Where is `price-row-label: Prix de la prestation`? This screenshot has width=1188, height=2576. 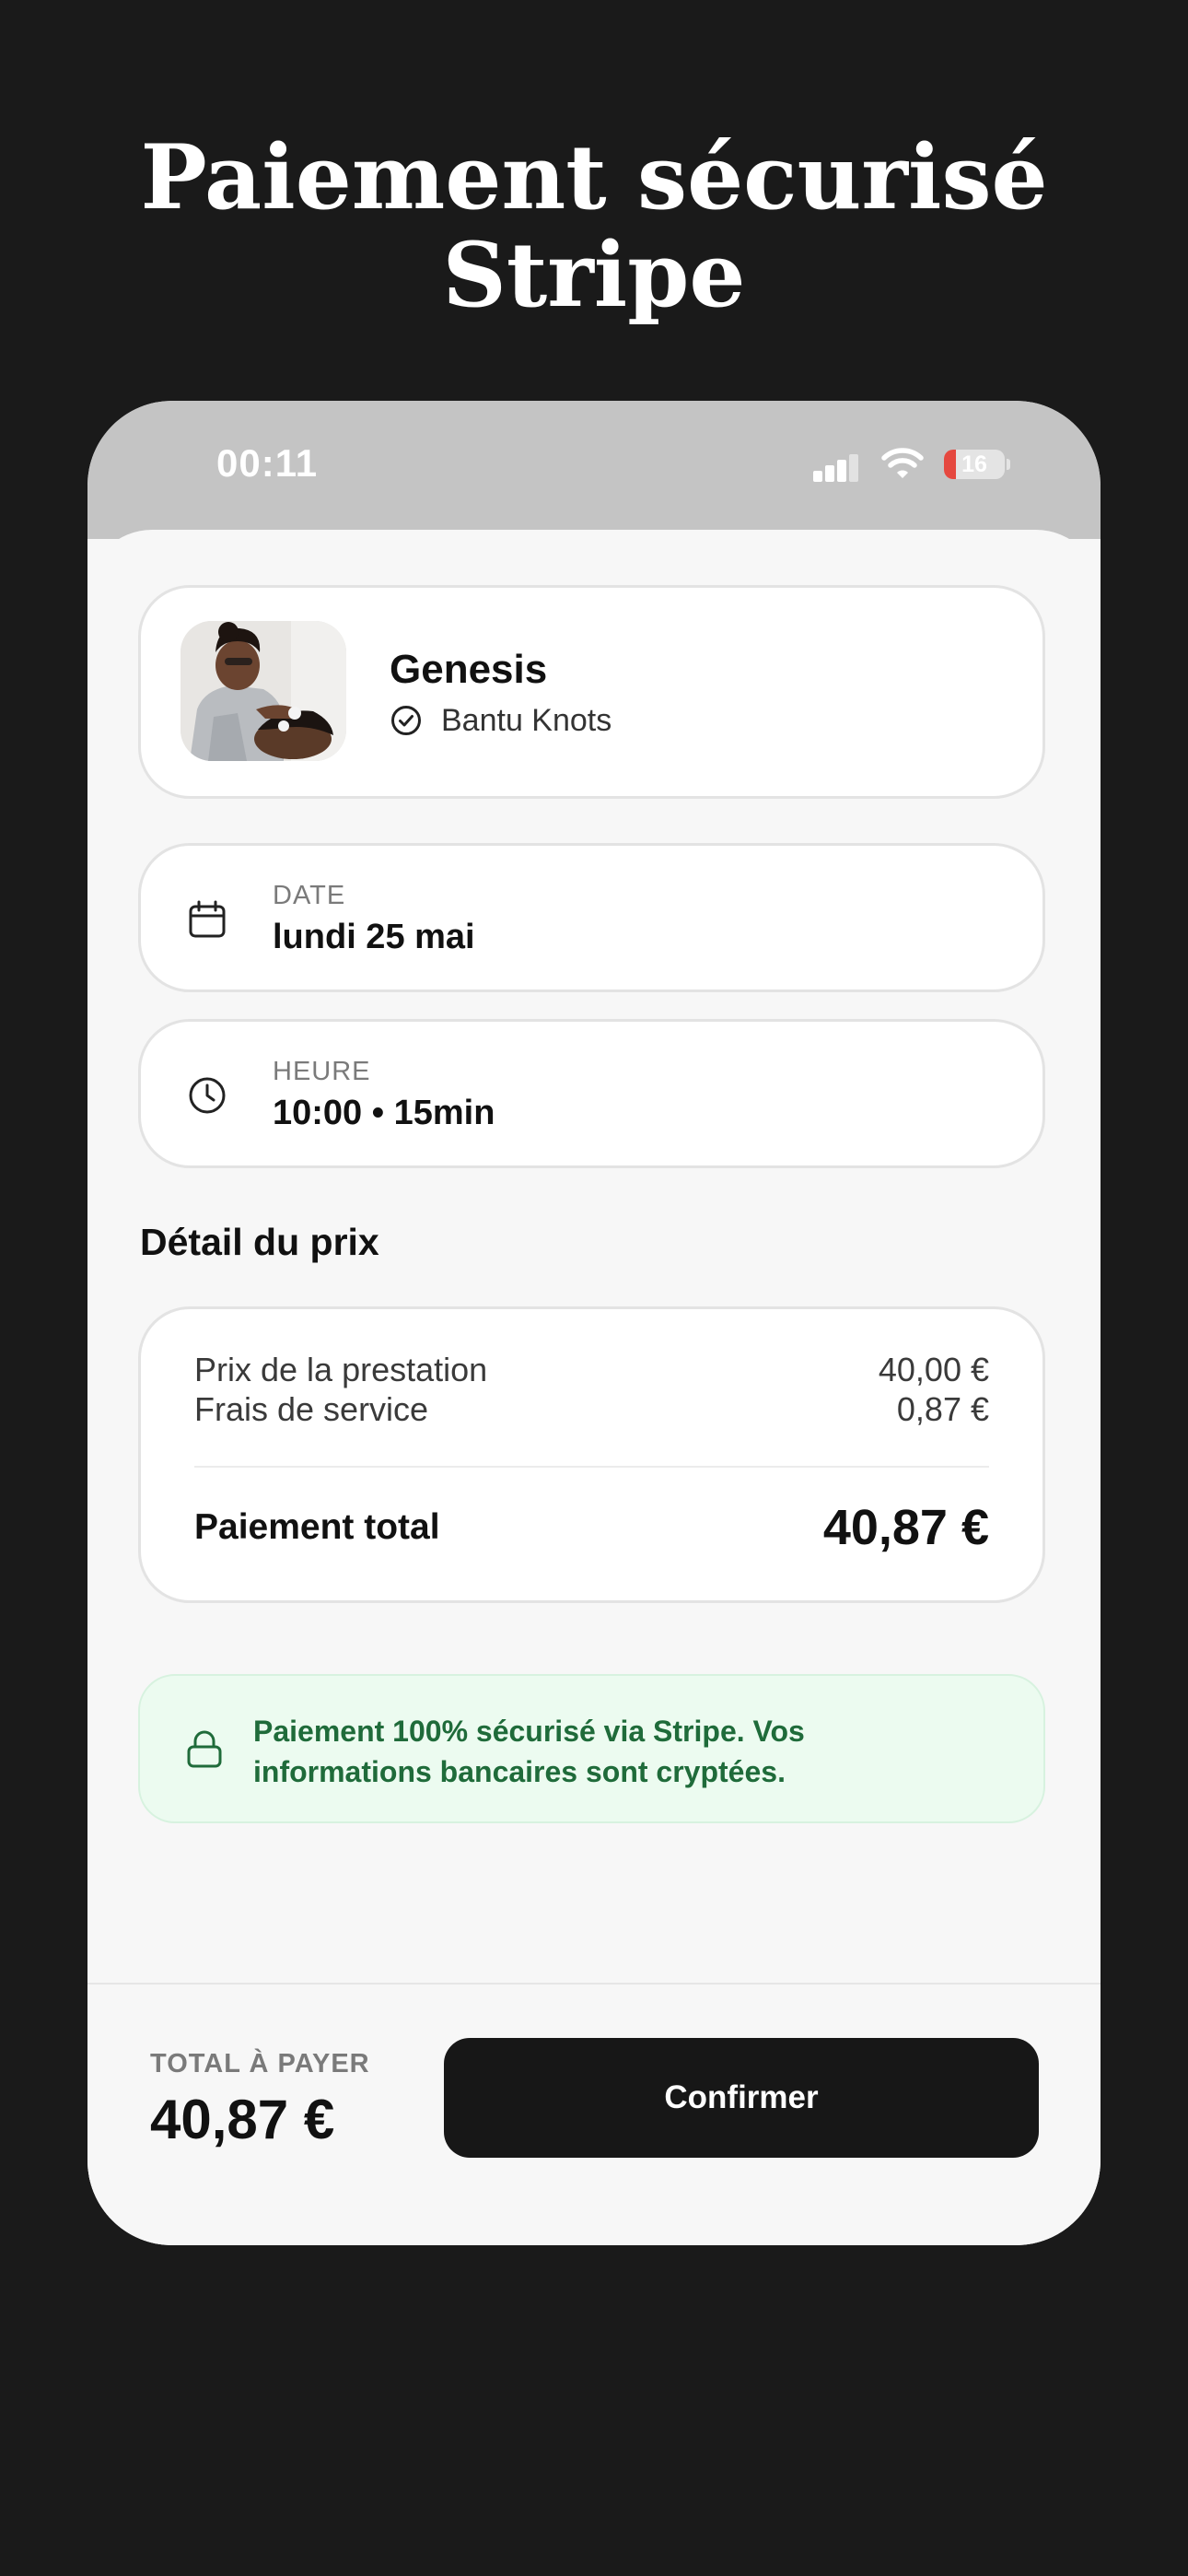 price-row-label: Prix de la prestation is located at coordinates (341, 1370).